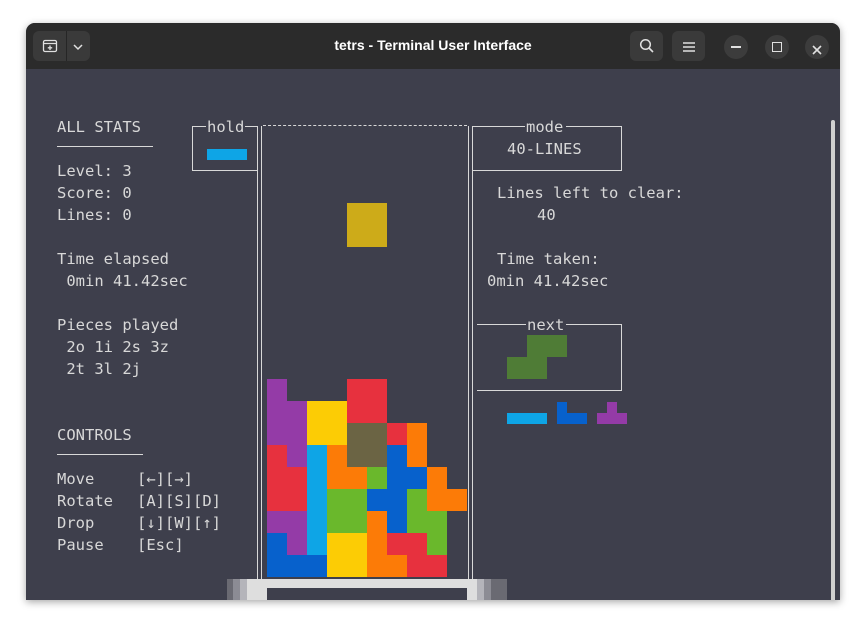 This screenshot has height=629, width=866. I want to click on maximize-button, so click(777, 47).